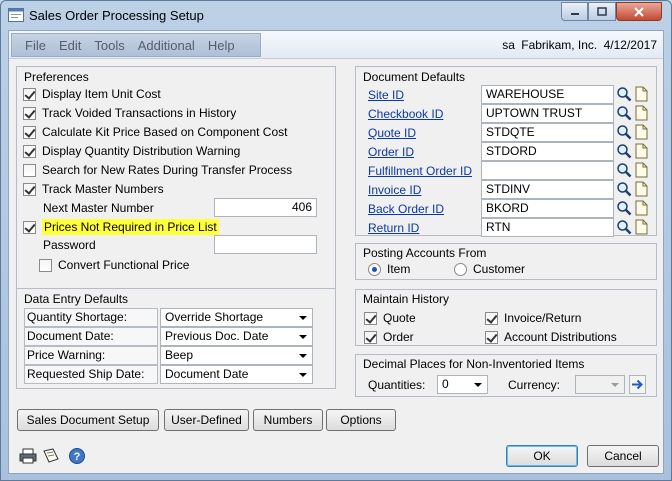  I want to click on user-name: sa, so click(508, 45).